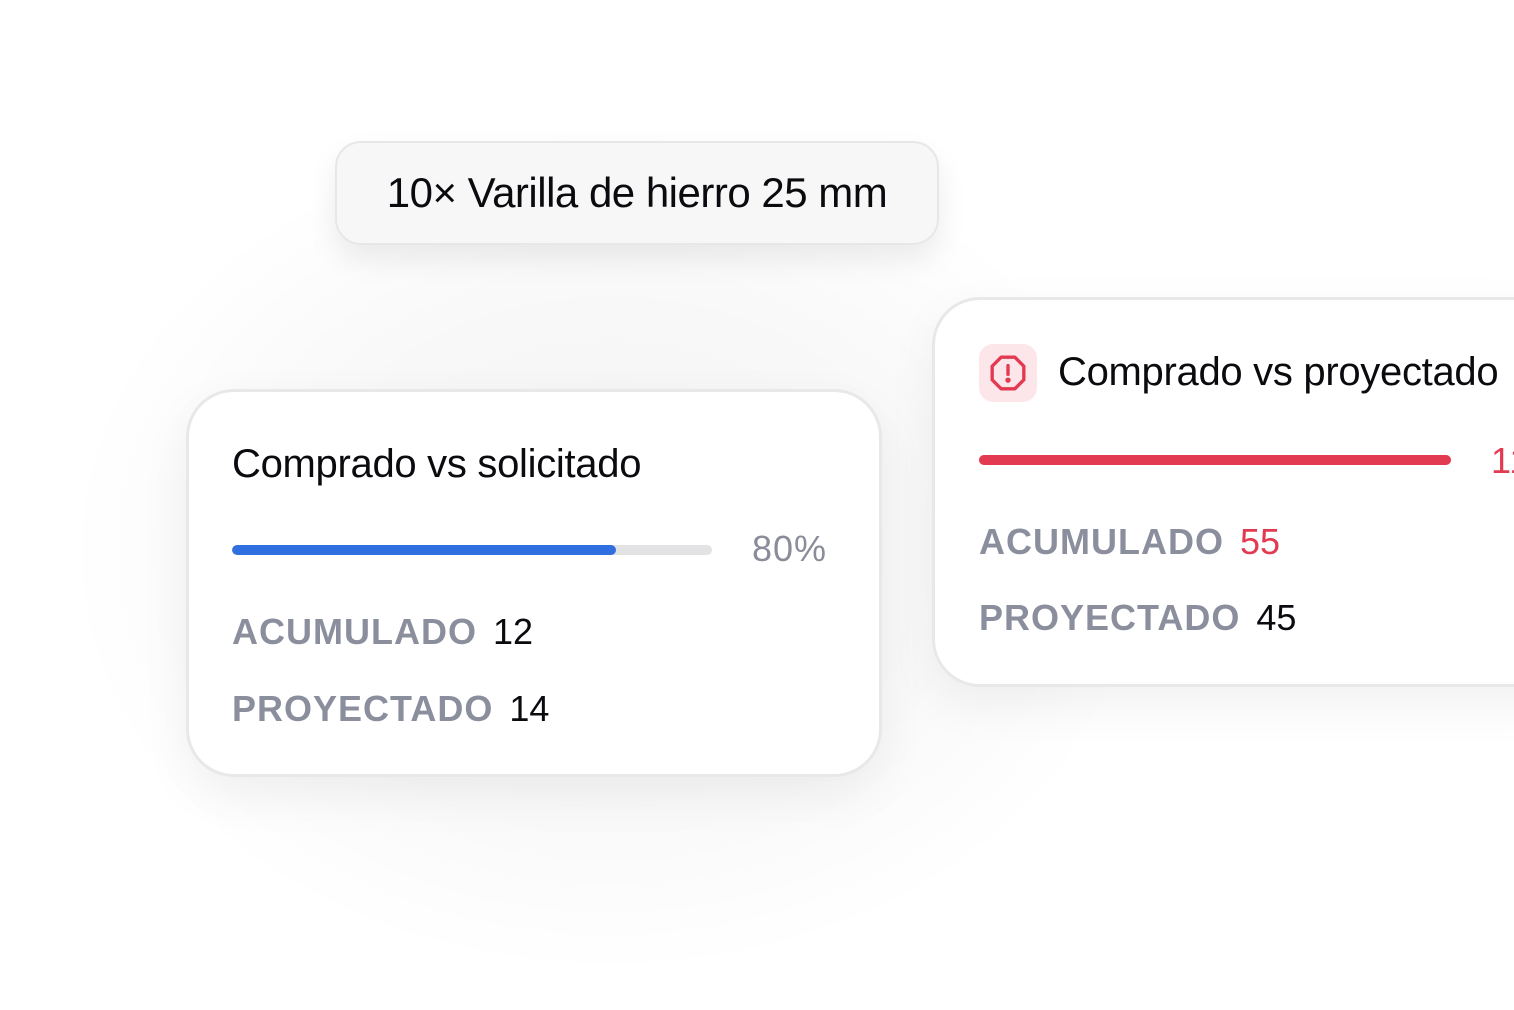 The height and width of the screenshot is (1010, 1514). What do you see at coordinates (513, 631) in the screenshot?
I see `stat-value: 12` at bounding box center [513, 631].